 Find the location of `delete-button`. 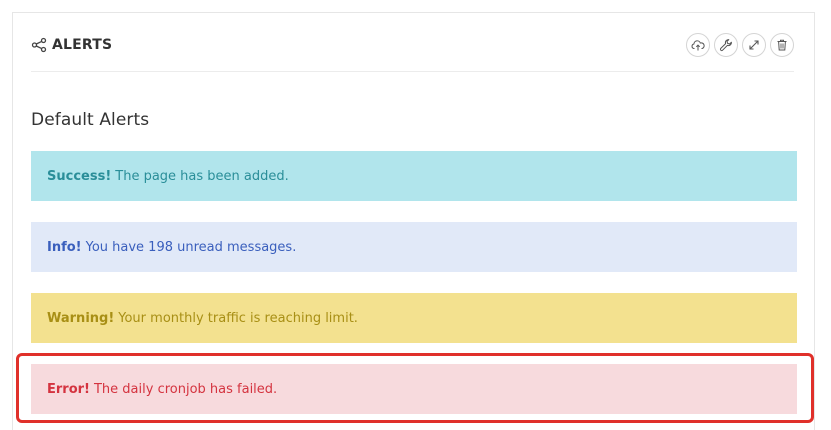

delete-button is located at coordinates (782, 45).